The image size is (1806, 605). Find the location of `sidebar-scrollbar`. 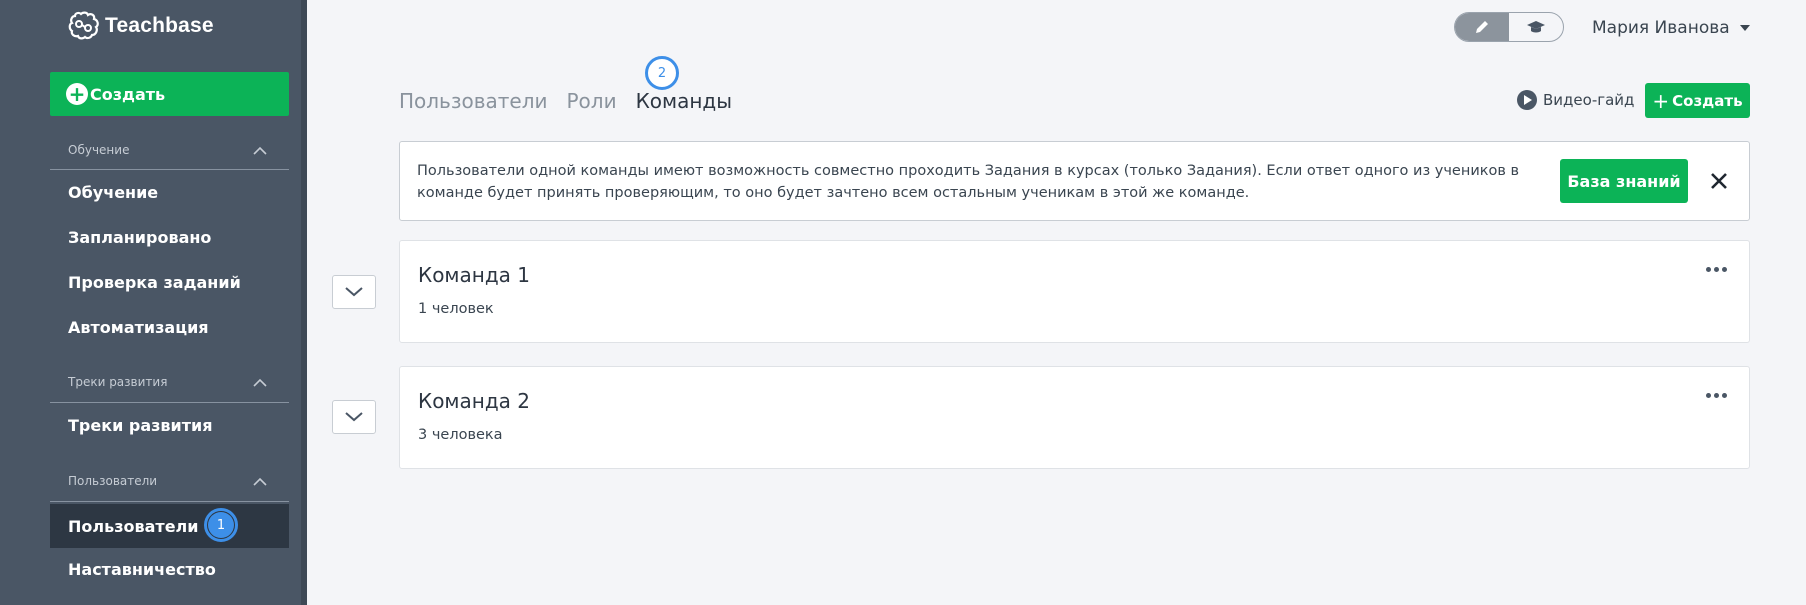

sidebar-scrollbar is located at coordinates (304, 302).